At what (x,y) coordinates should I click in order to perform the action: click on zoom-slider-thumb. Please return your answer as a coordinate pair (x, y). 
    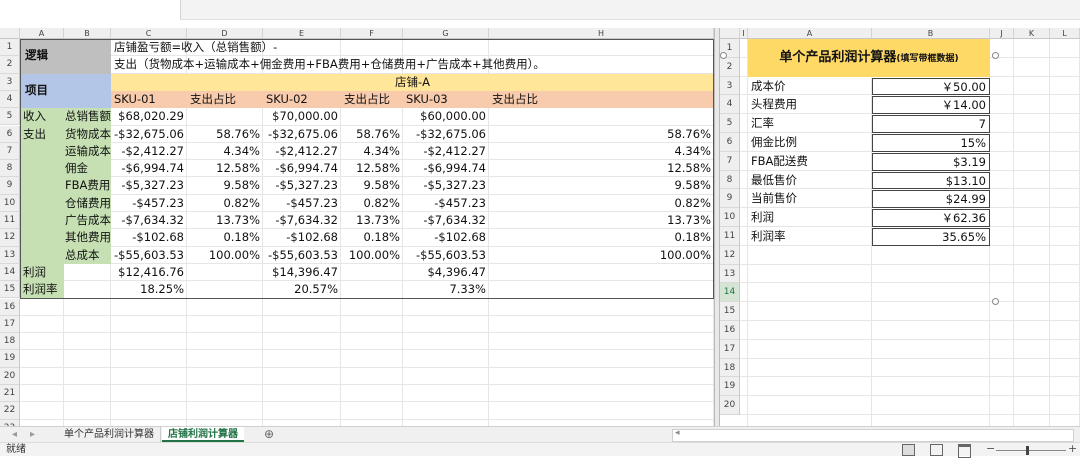
    Looking at the image, I should click on (1027, 450).